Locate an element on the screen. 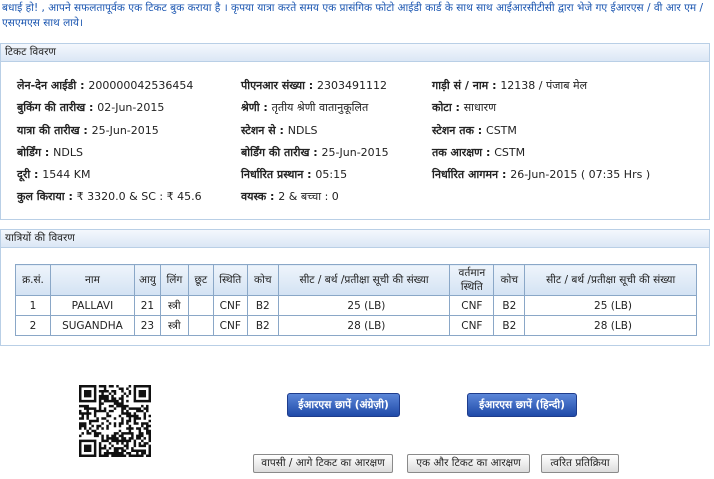  col-header-current-coach: कोच is located at coordinates (509, 280).